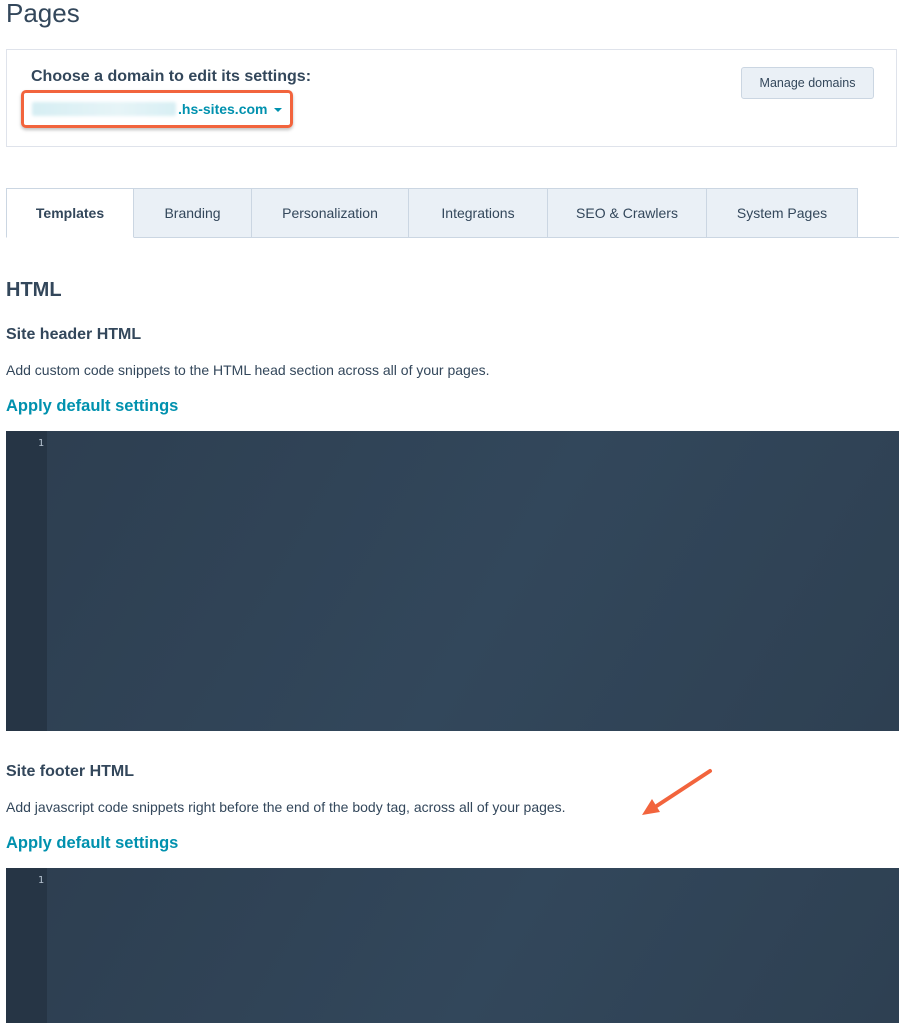 The width and height of the screenshot is (911, 1023). What do you see at coordinates (627, 213) in the screenshot?
I see `tab-seo-crawlers: SEO & Crawlers` at bounding box center [627, 213].